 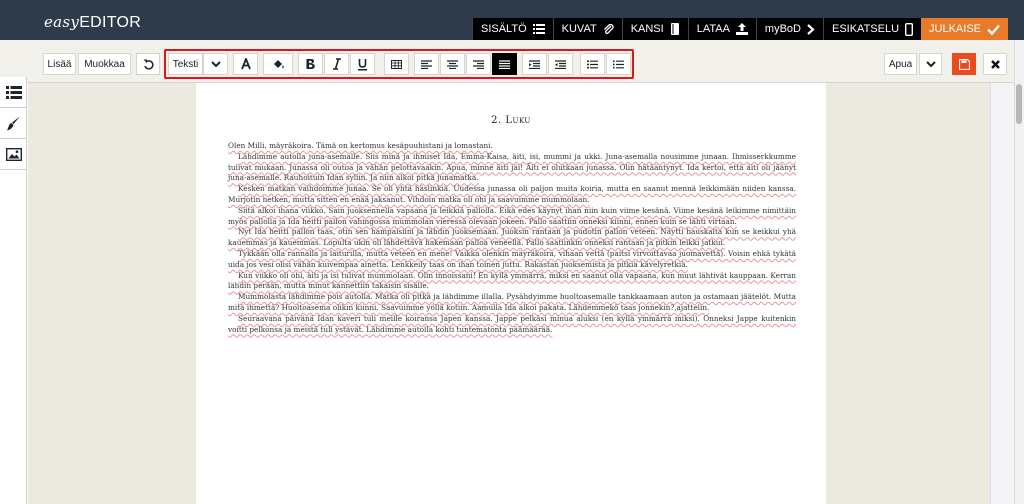 I want to click on bullet-list-button, so click(x=592, y=64).